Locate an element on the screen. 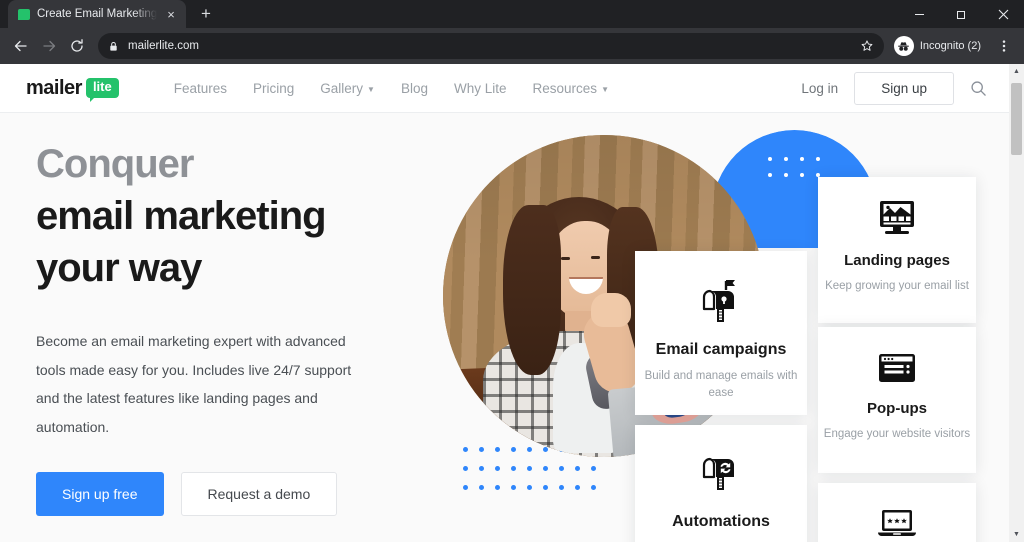 Image resolution: width=1024 pixels, height=542 pixels. laptop-stars-icon is located at coordinates (897, 524).